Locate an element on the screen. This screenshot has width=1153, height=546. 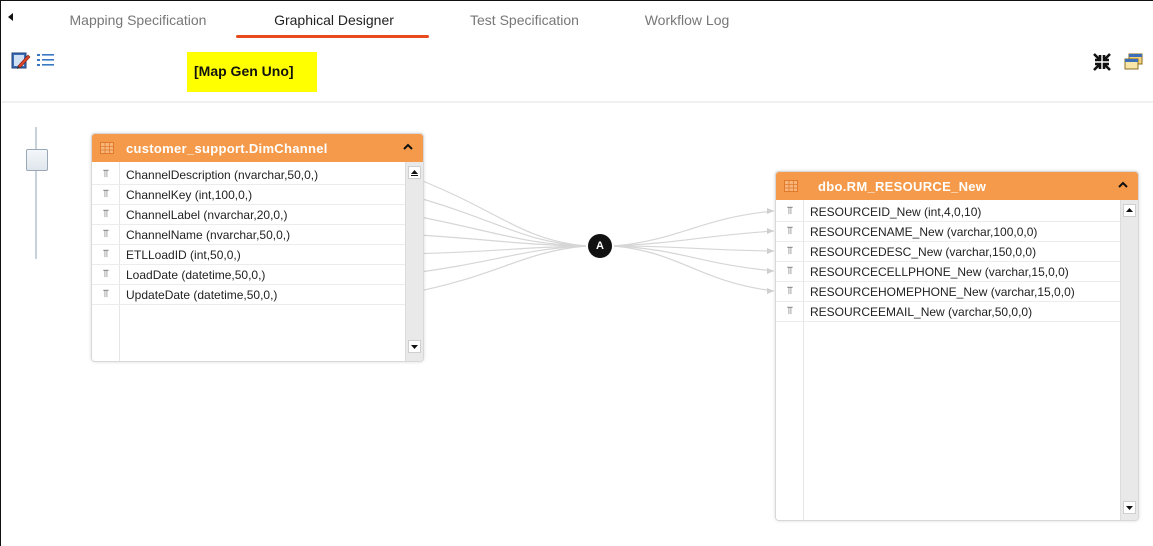
source-field-row: ⫪ ETLLoadID (int,50,0,) is located at coordinates (248, 255).